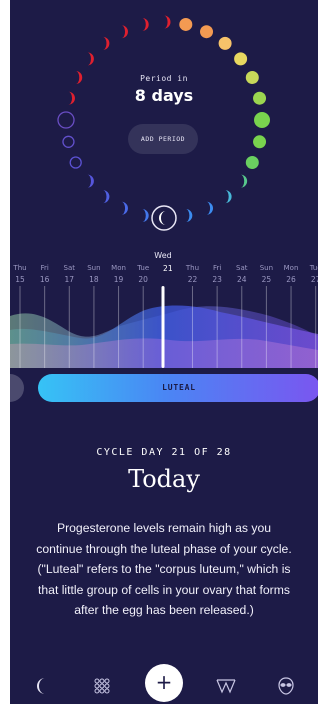 The width and height of the screenshot is (328, 704). I want to click on timeline-date: 27, so click(314, 279).